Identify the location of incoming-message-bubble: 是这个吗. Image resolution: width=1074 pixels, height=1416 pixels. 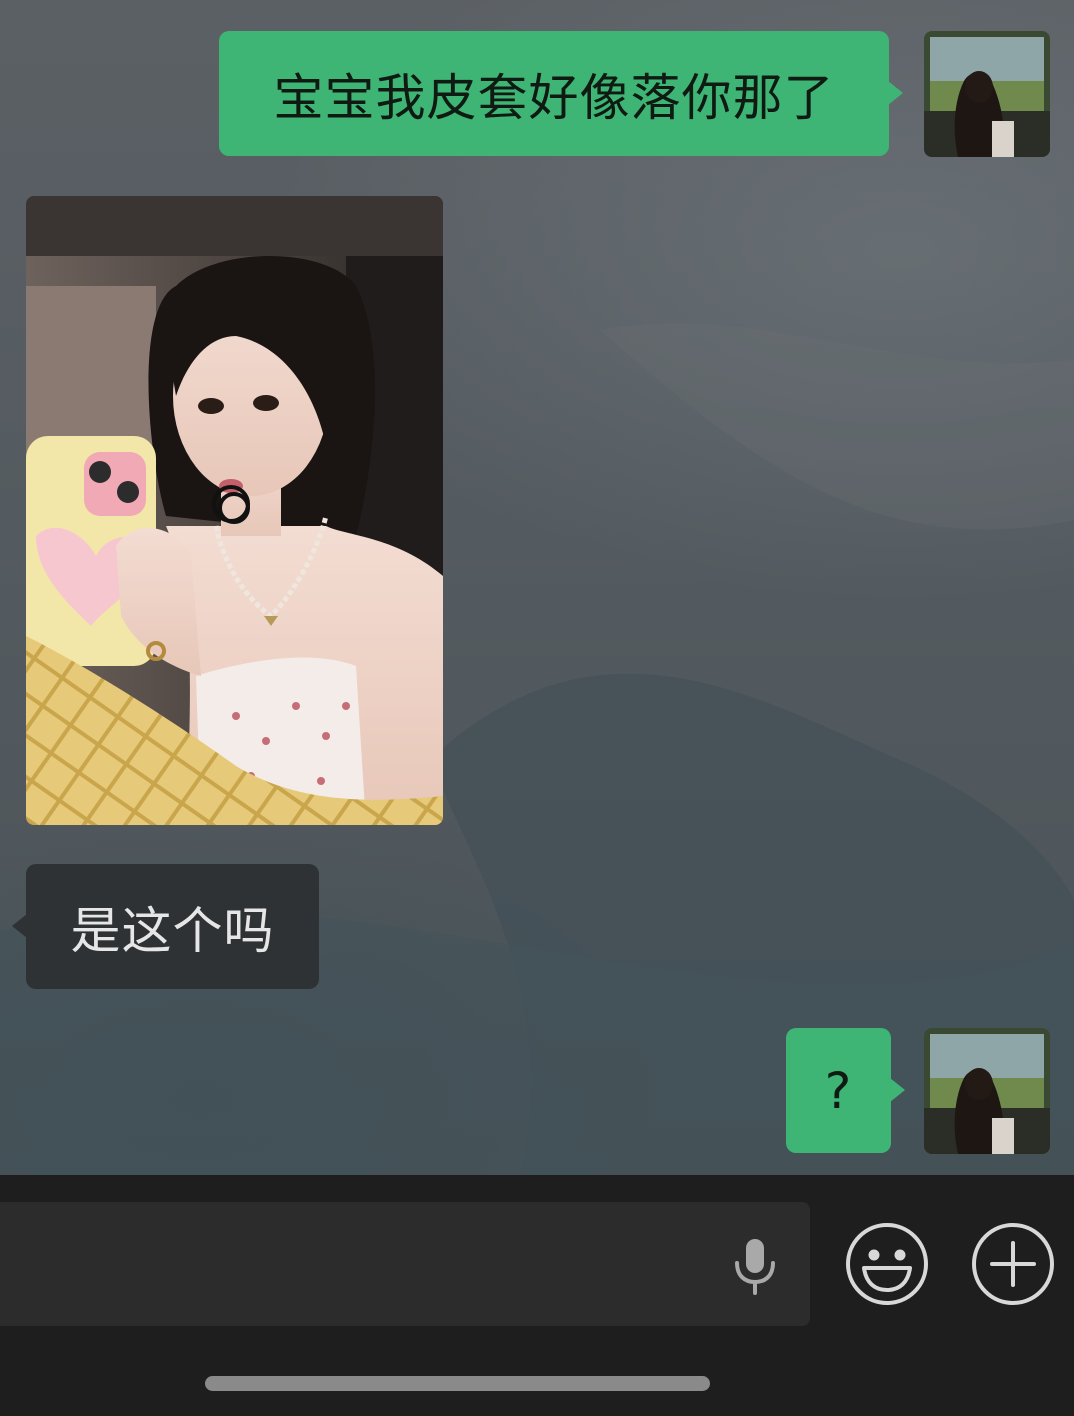
(165, 926).